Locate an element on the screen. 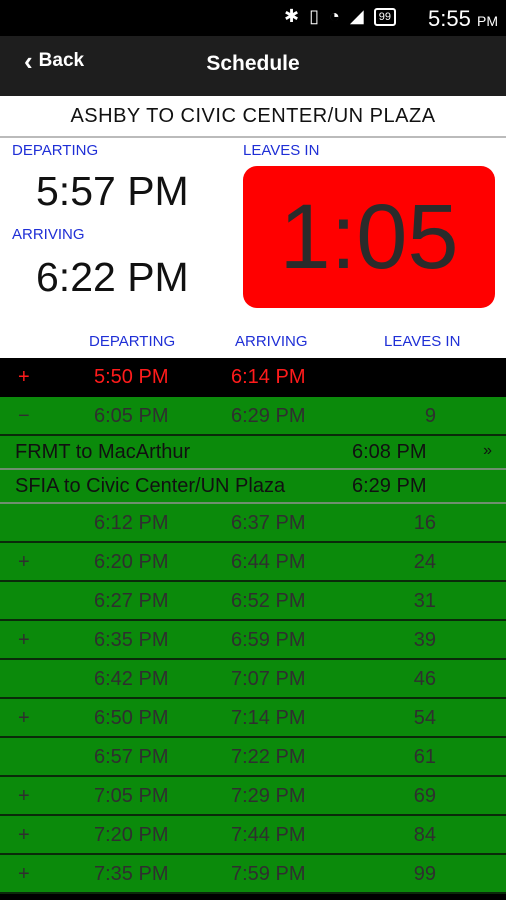 This screenshot has height=900, width=506. row-leaves-in: 24 is located at coordinates (424, 562).